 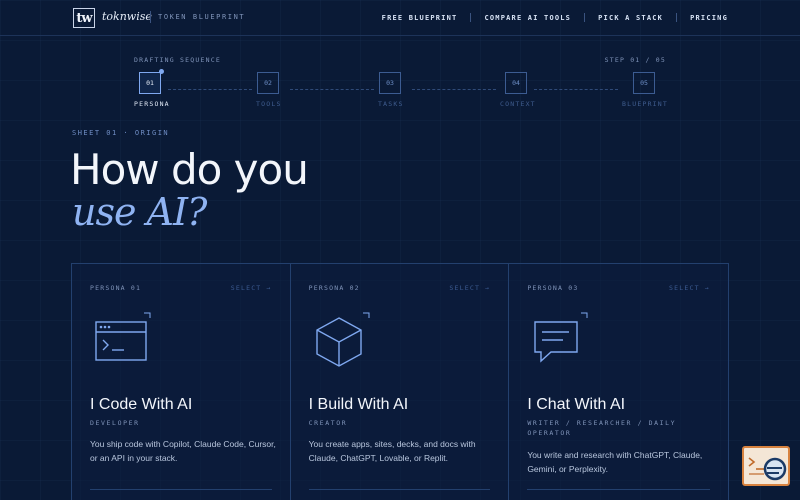 What do you see at coordinates (139, 212) in the screenshot?
I see `page-title-accent: use AI?` at bounding box center [139, 212].